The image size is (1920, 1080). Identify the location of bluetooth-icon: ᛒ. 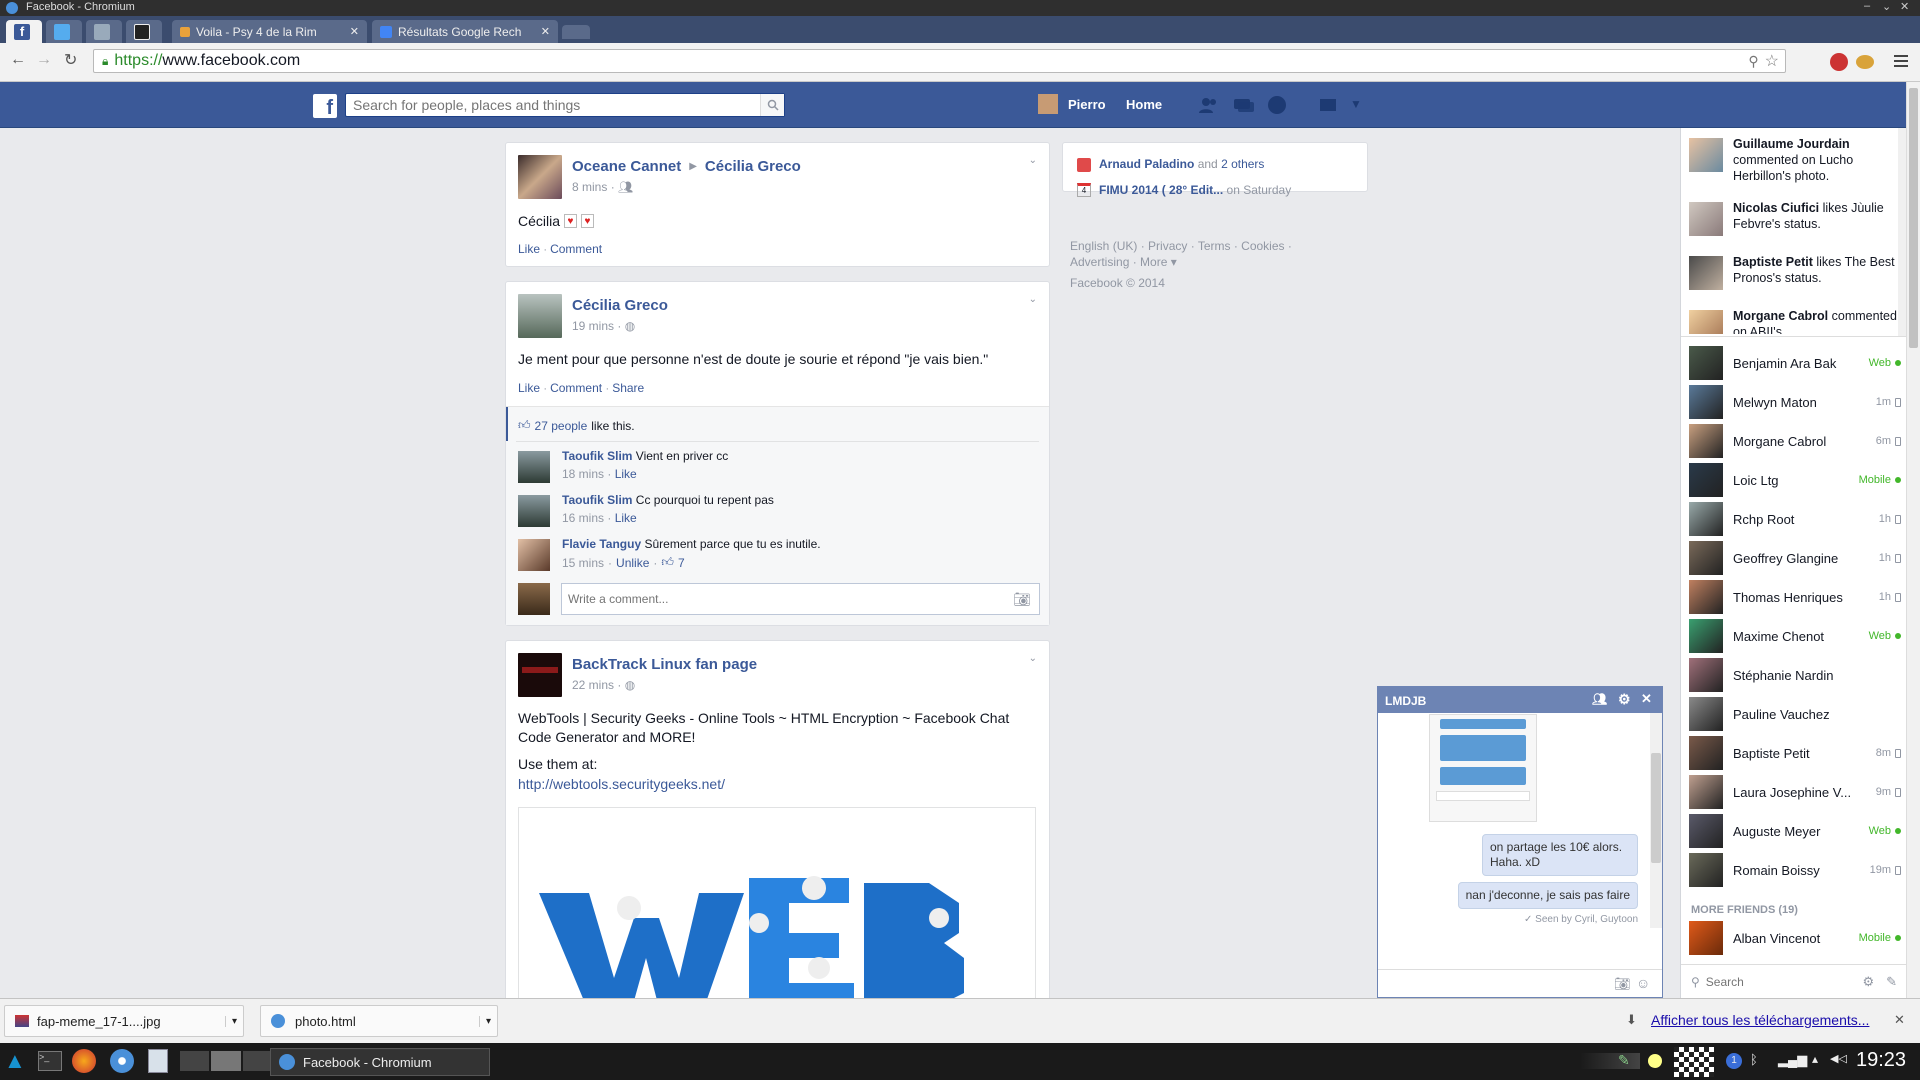
(1754, 1059).